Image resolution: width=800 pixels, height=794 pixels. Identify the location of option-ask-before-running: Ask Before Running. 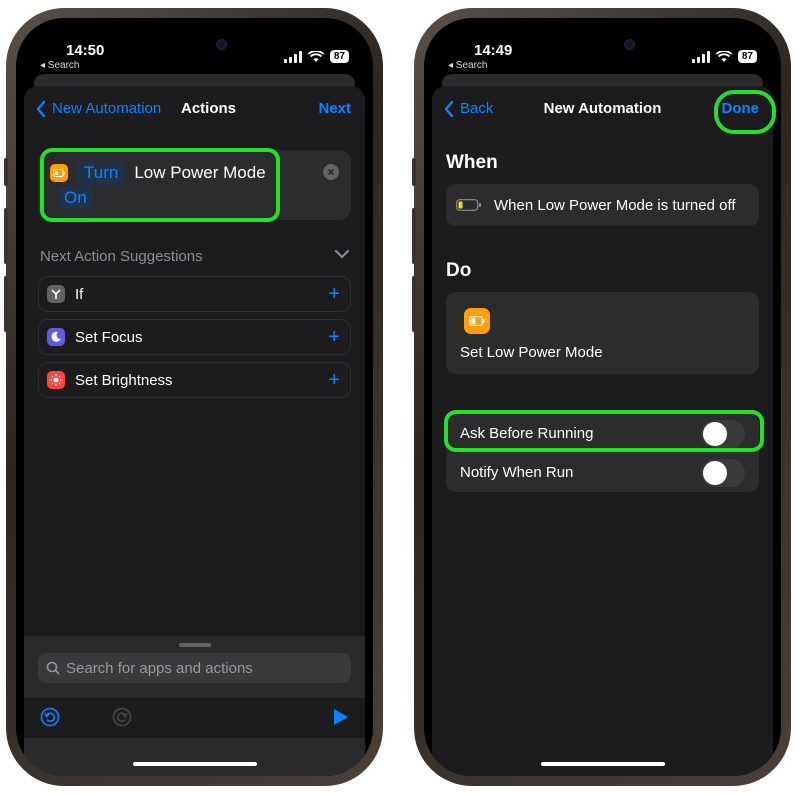
(602, 433).